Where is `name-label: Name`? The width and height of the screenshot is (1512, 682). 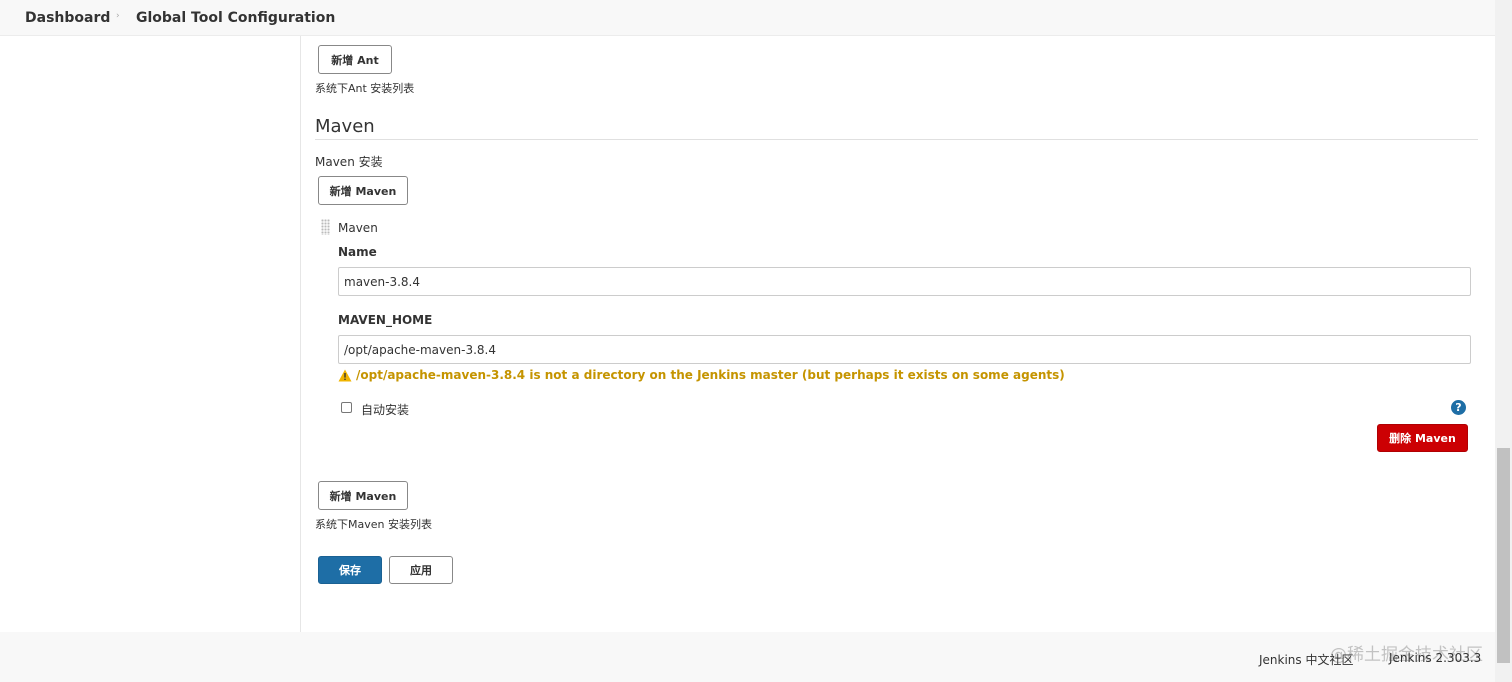
name-label: Name is located at coordinates (357, 252).